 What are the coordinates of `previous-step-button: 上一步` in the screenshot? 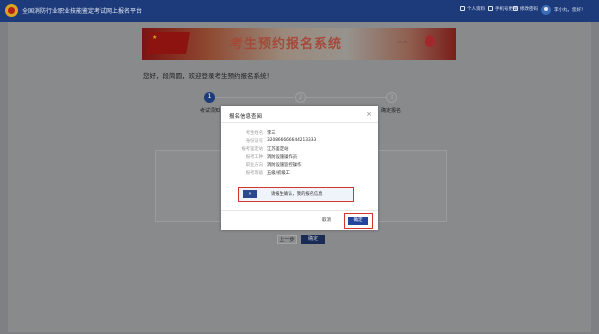 It's located at (287, 239).